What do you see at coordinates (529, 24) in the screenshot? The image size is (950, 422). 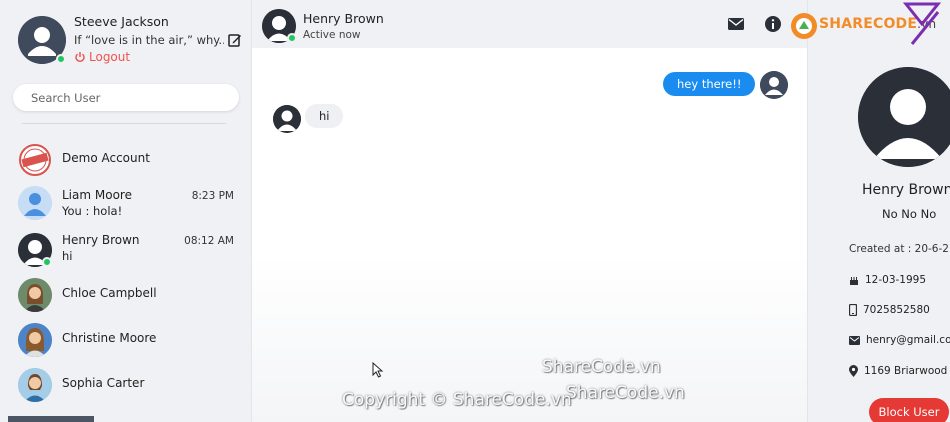 I see `chat-header: Henry Brown Active now` at bounding box center [529, 24].